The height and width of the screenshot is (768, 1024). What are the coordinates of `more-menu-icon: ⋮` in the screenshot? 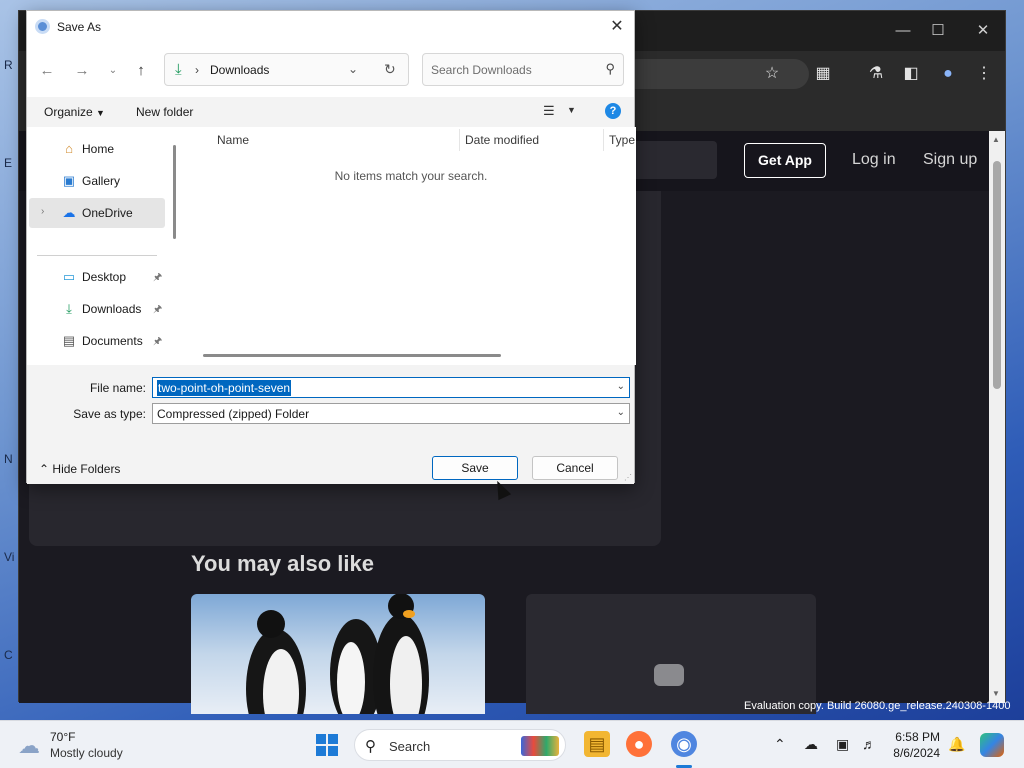 It's located at (984, 74).